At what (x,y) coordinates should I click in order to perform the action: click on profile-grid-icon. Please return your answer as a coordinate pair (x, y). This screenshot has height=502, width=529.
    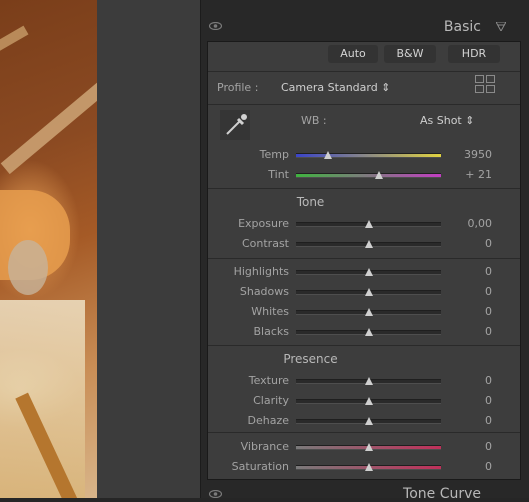
    Looking at the image, I should click on (485, 84).